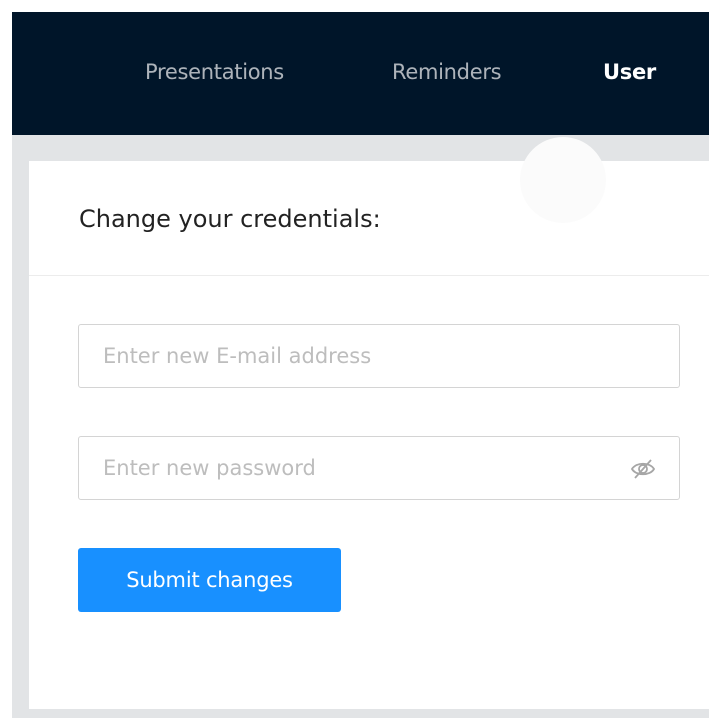  Describe the element at coordinates (563, 180) in the screenshot. I see `avatar-placeholder` at that location.